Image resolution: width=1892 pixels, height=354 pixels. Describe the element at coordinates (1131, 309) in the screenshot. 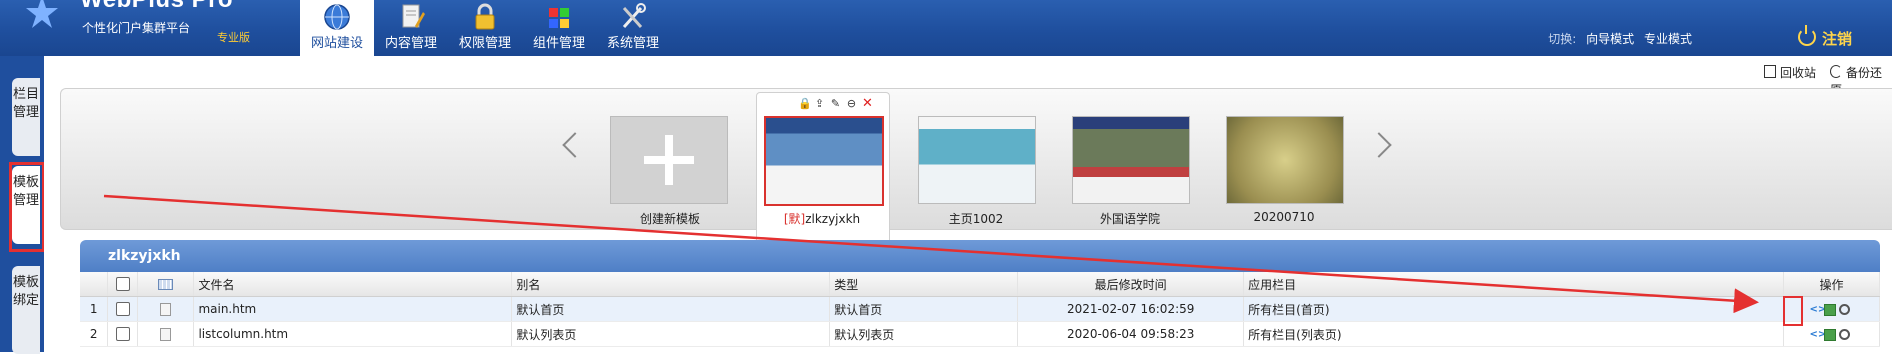

I see `modified-time: 2021-02-07 16:02:59` at that location.